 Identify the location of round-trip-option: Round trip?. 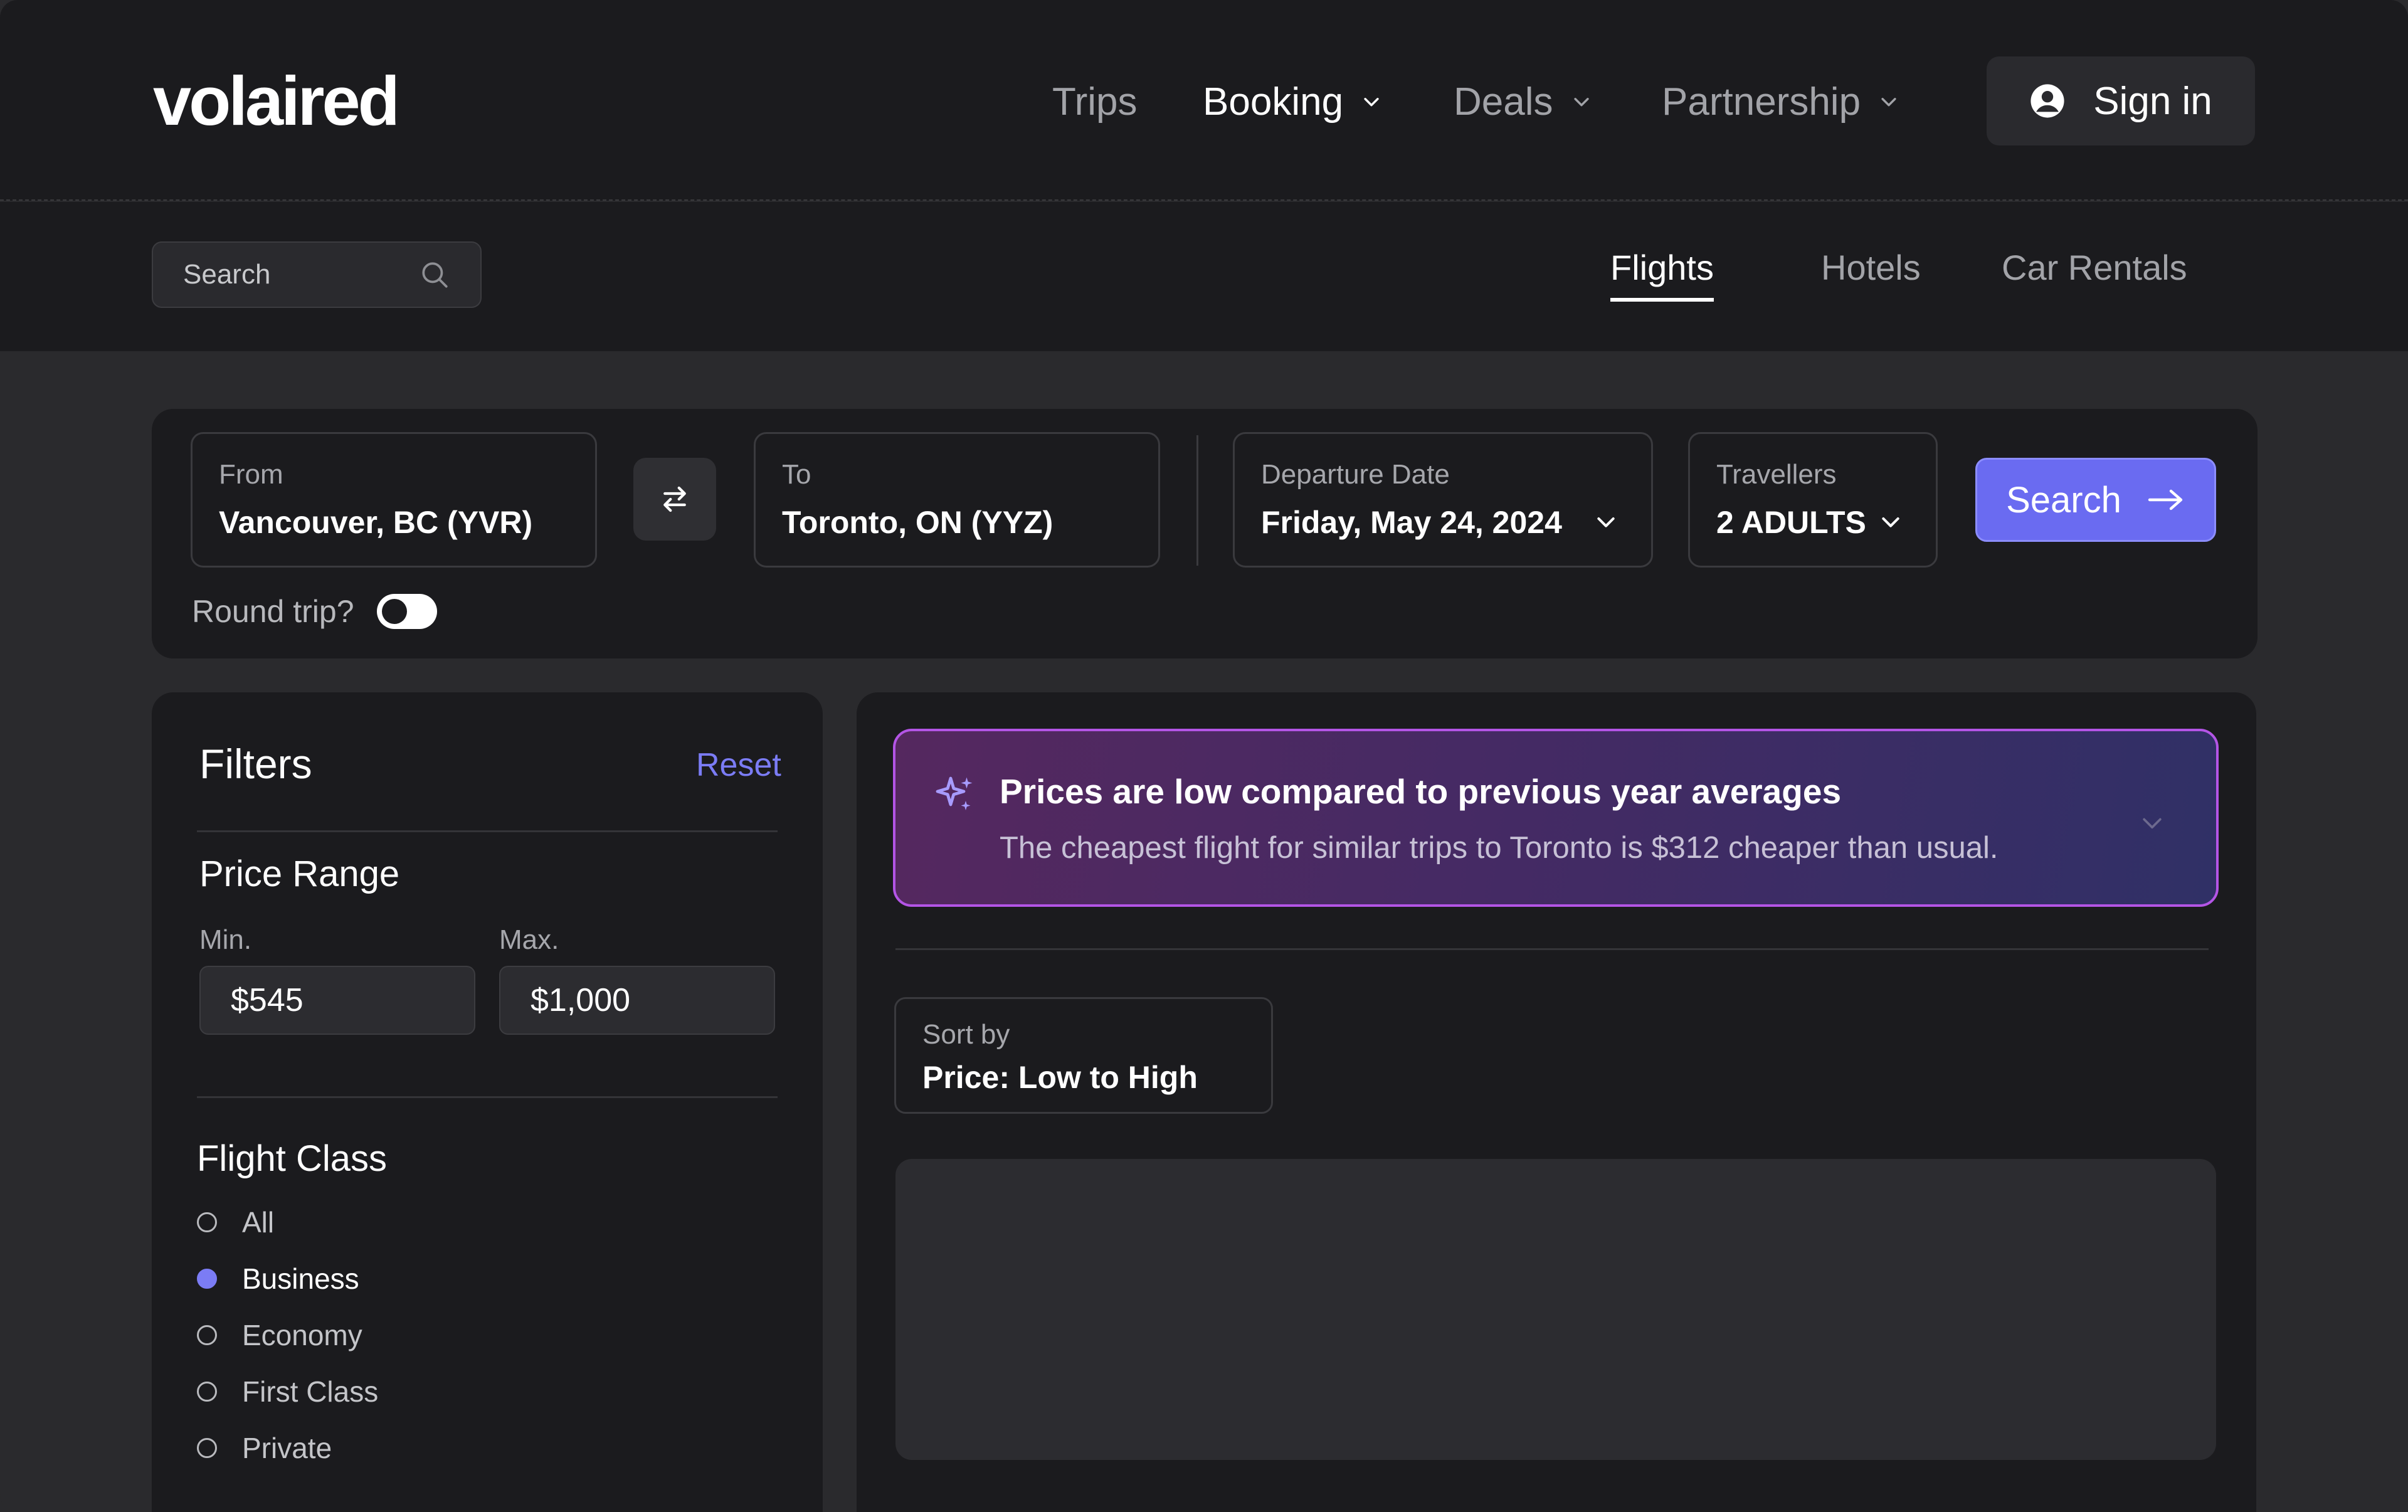
(314, 611).